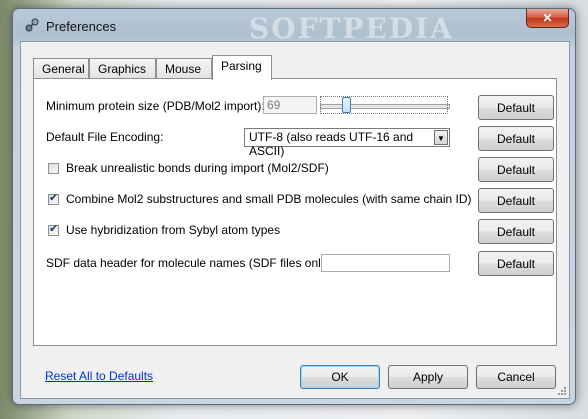  What do you see at coordinates (562, 391) in the screenshot?
I see `resize-grip-icon` at bounding box center [562, 391].